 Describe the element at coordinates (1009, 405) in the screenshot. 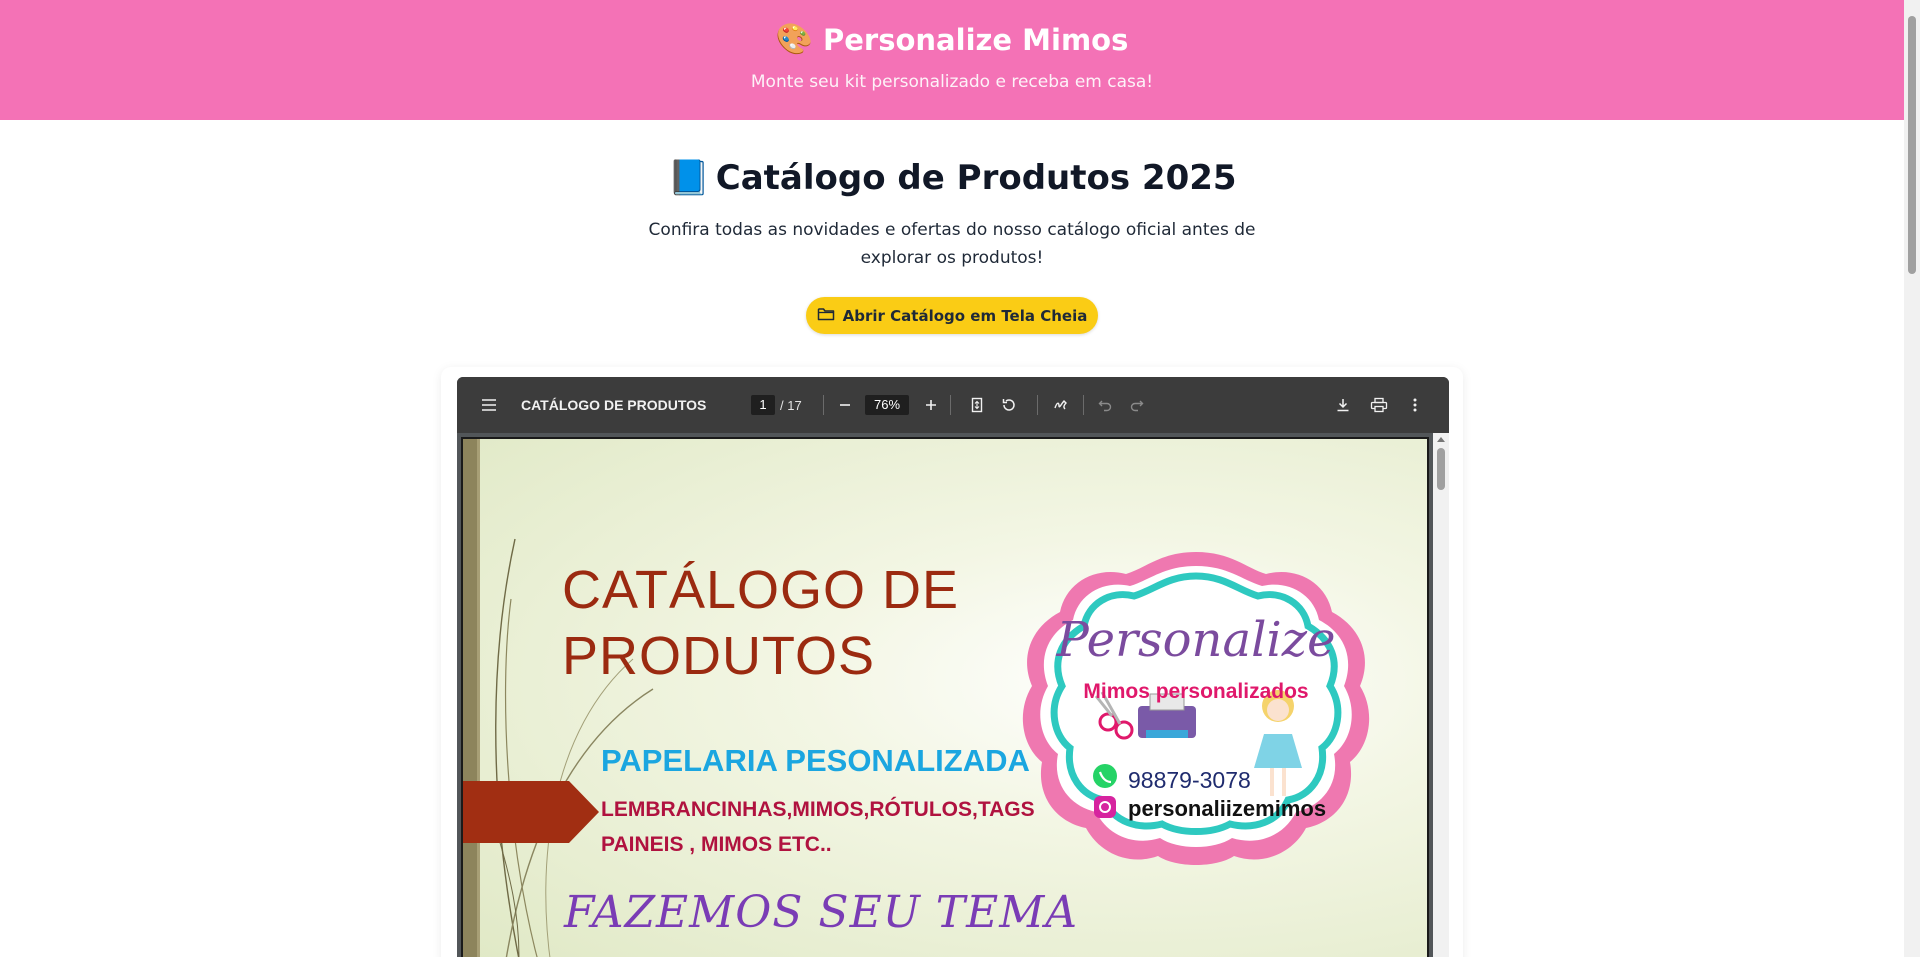

I see `rotate-icon` at that location.